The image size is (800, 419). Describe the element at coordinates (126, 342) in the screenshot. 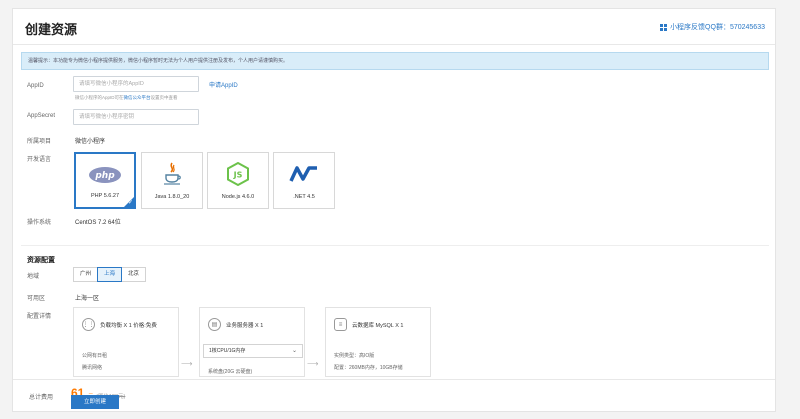

I see `load-balancer-card: ⋮⋮ 负载均衡 X 1 价格:免费 公网有日租 腾讯网络` at that location.